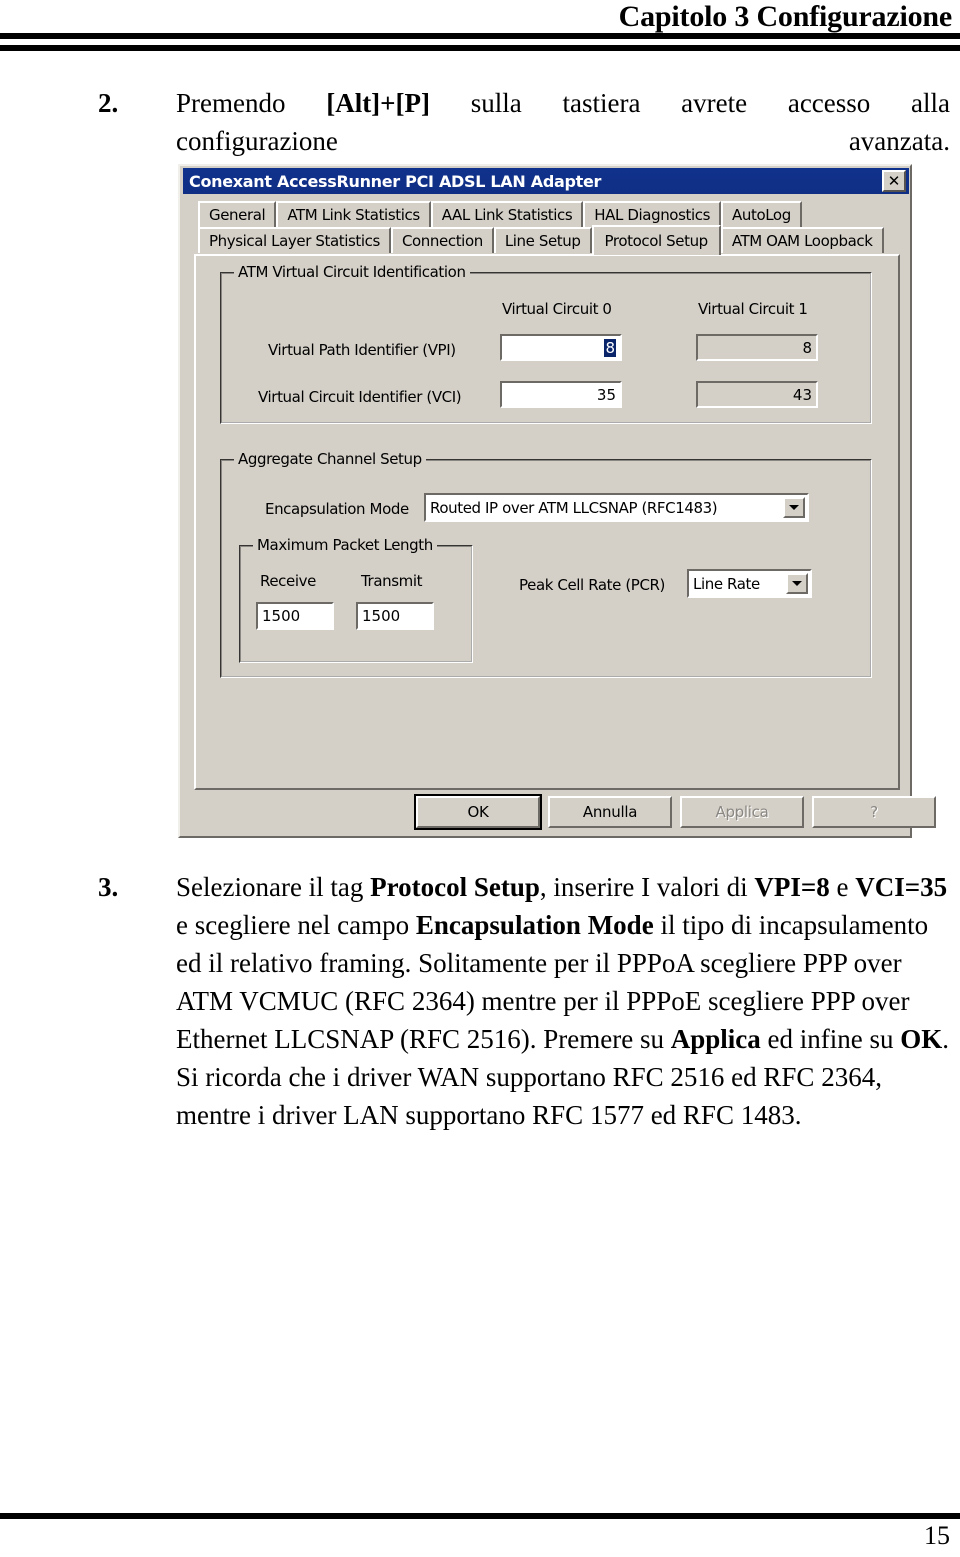  Describe the element at coordinates (742, 812) in the screenshot. I see `apply-button: Applica` at that location.